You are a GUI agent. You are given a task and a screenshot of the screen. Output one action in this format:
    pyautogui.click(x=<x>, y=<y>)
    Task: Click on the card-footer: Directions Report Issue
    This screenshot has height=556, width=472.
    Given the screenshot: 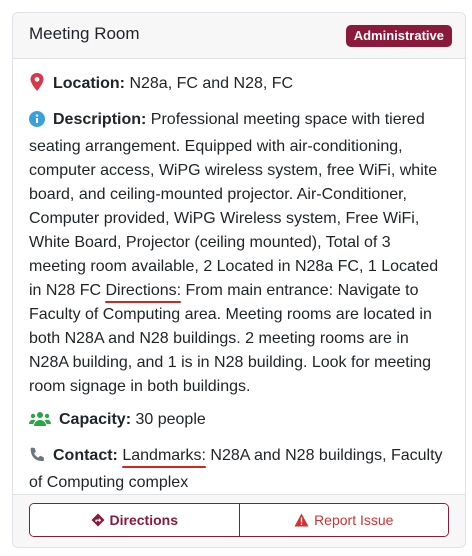 What is the action you would take?
    pyautogui.click(x=239, y=520)
    